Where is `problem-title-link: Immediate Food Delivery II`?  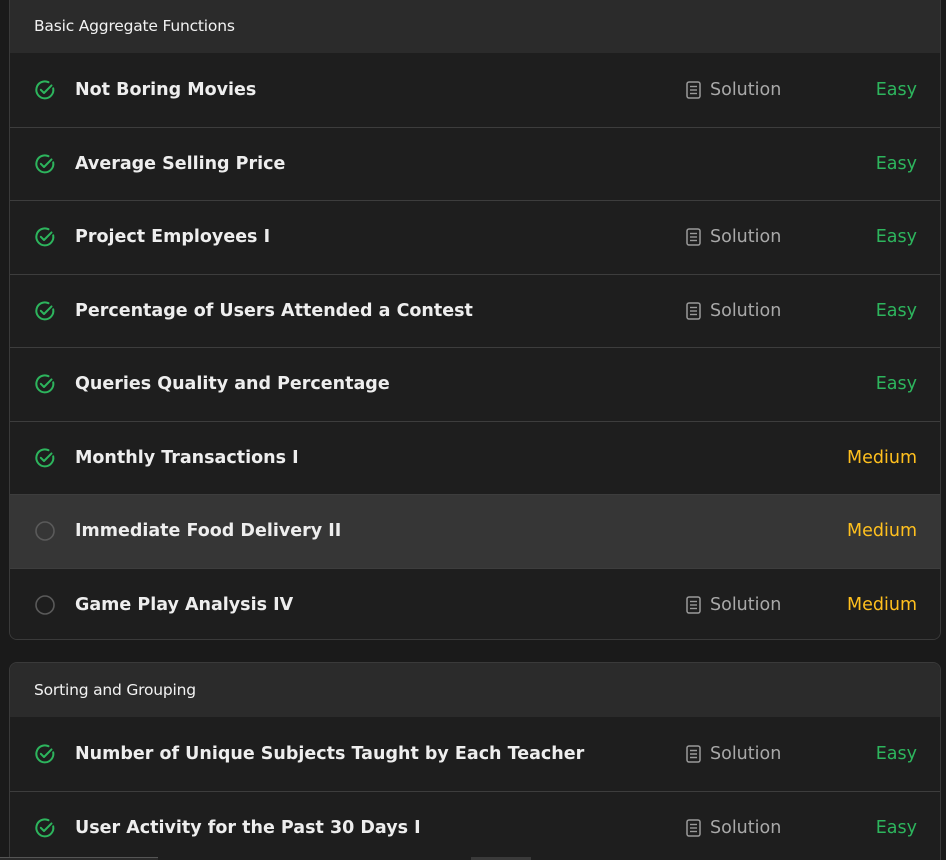
problem-title-link: Immediate Food Delivery II is located at coordinates (208, 531).